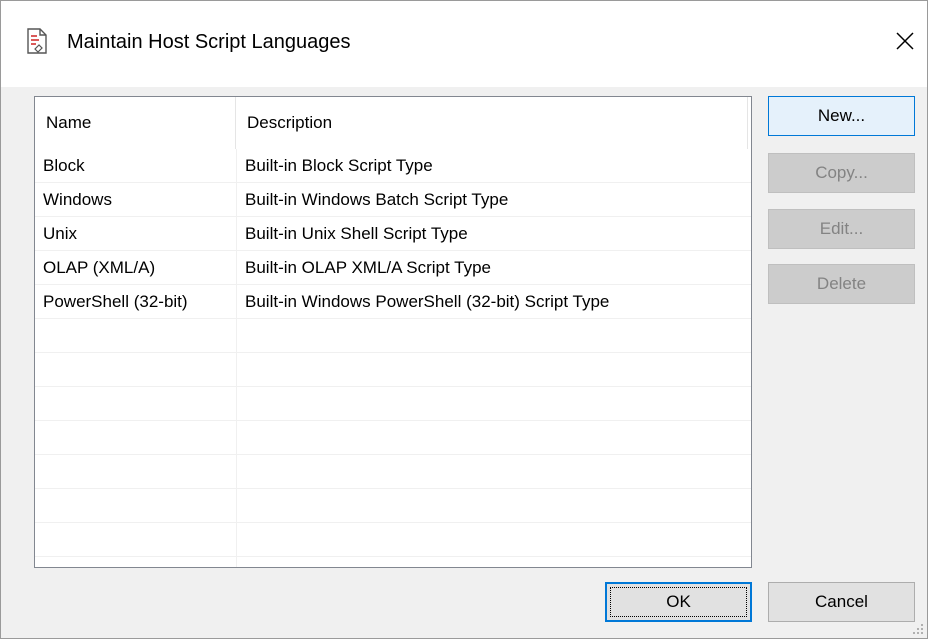 Image resolution: width=928 pixels, height=639 pixels. I want to click on resize-grip-icon, so click(918, 629).